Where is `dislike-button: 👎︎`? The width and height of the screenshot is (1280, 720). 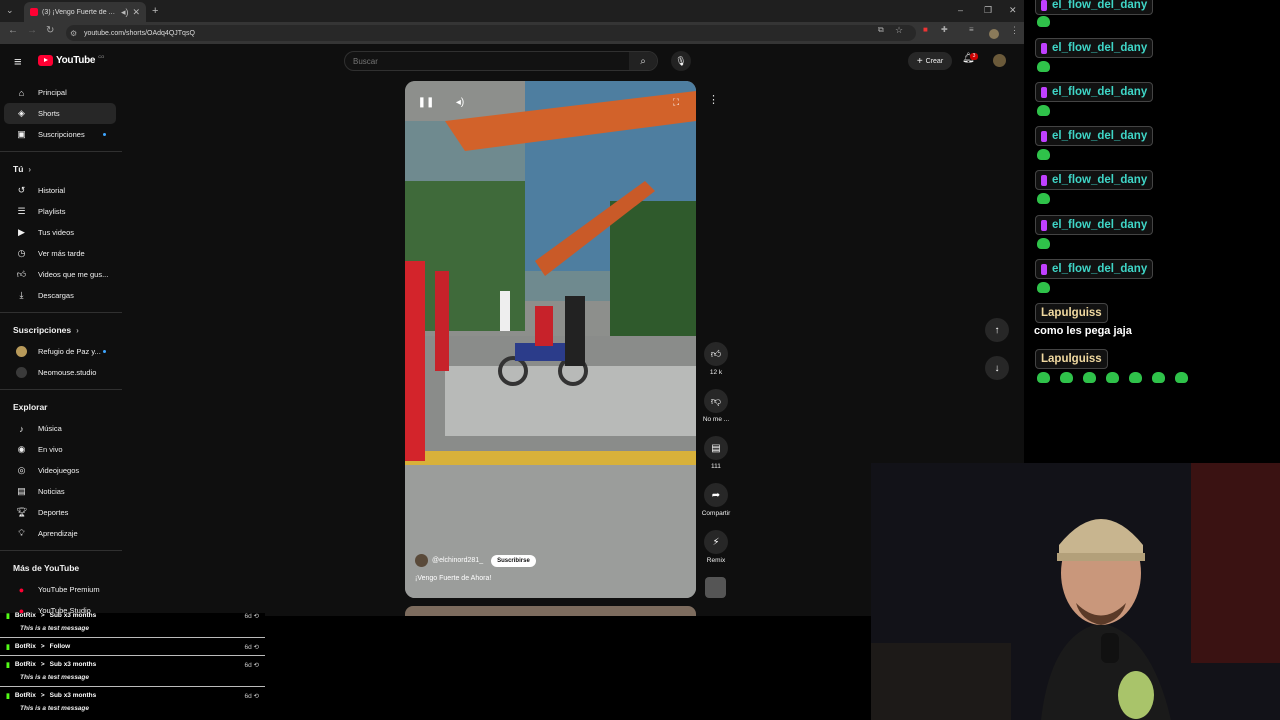
dislike-button: 👎︎ is located at coordinates (716, 401).